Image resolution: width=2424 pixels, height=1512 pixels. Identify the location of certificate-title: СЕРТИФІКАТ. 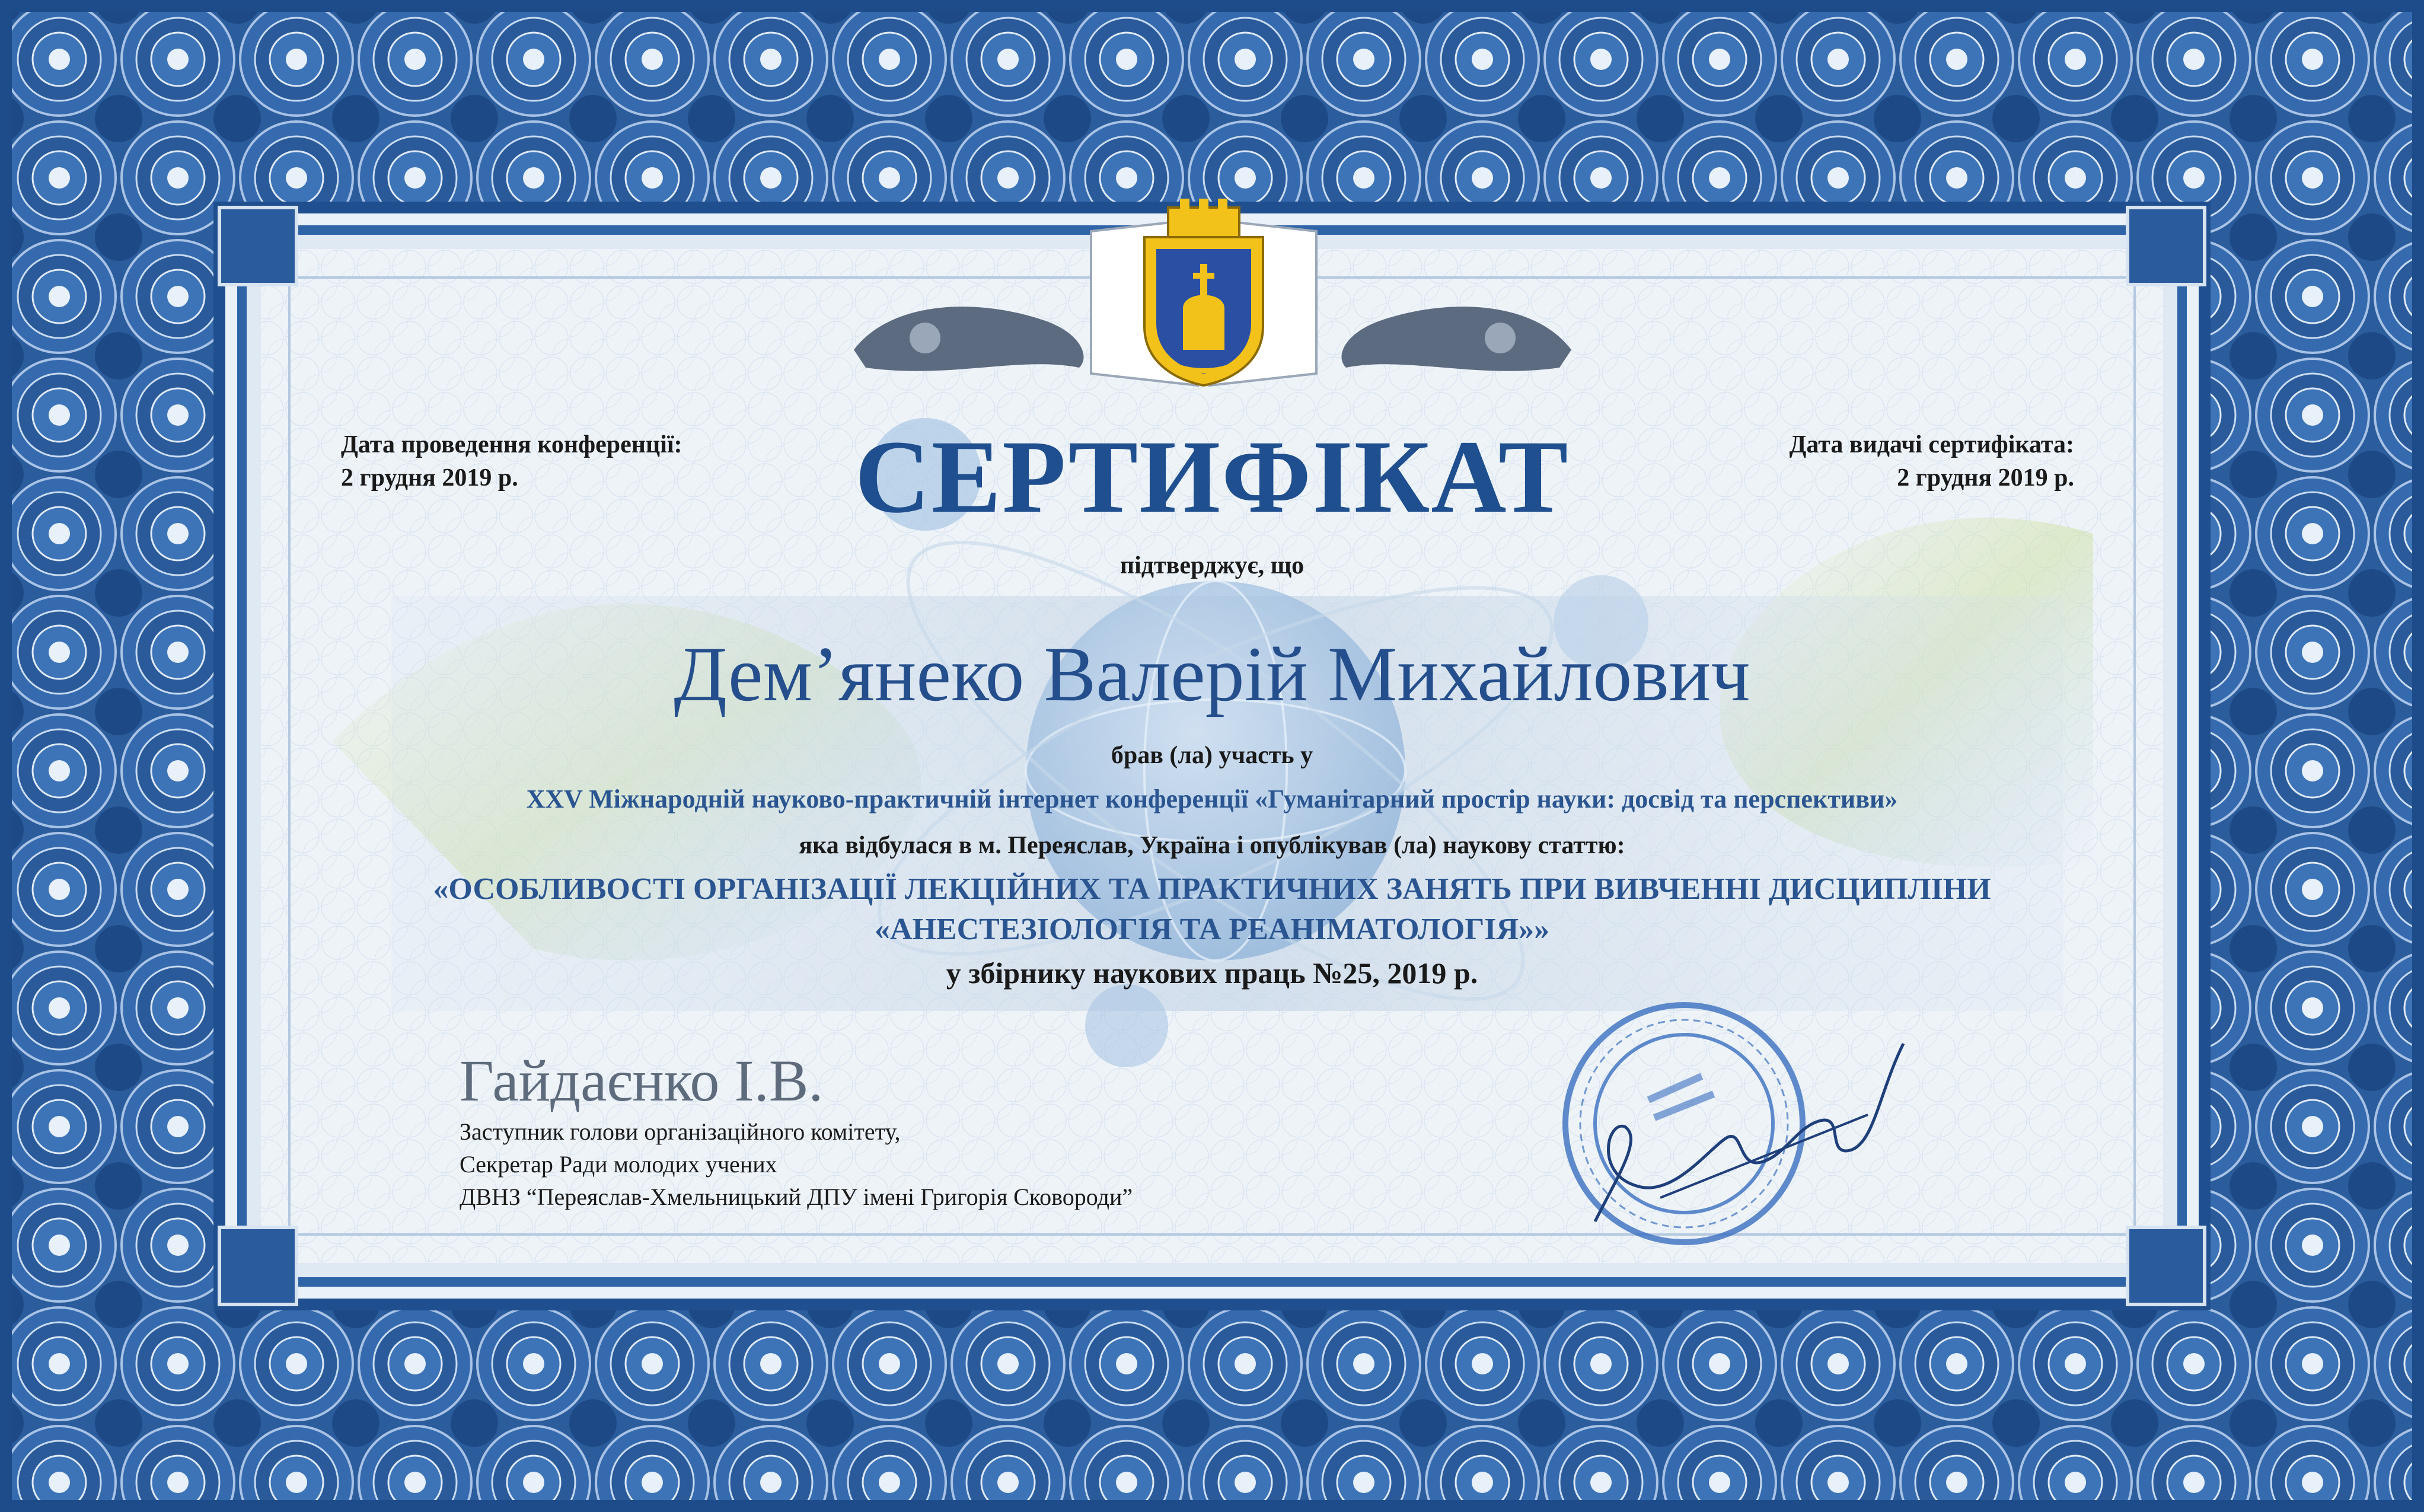
(1212, 477).